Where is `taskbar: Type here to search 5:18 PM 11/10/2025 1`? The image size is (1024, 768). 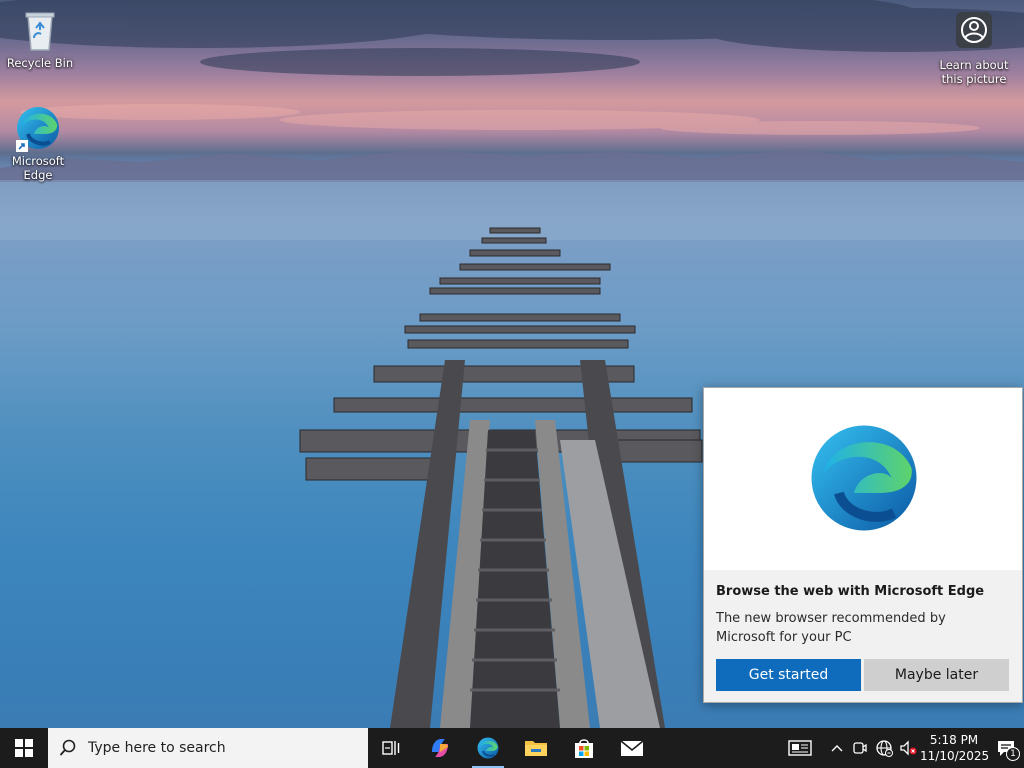 taskbar: Type here to search 5:18 PM 11/10/2025 1 is located at coordinates (512, 748).